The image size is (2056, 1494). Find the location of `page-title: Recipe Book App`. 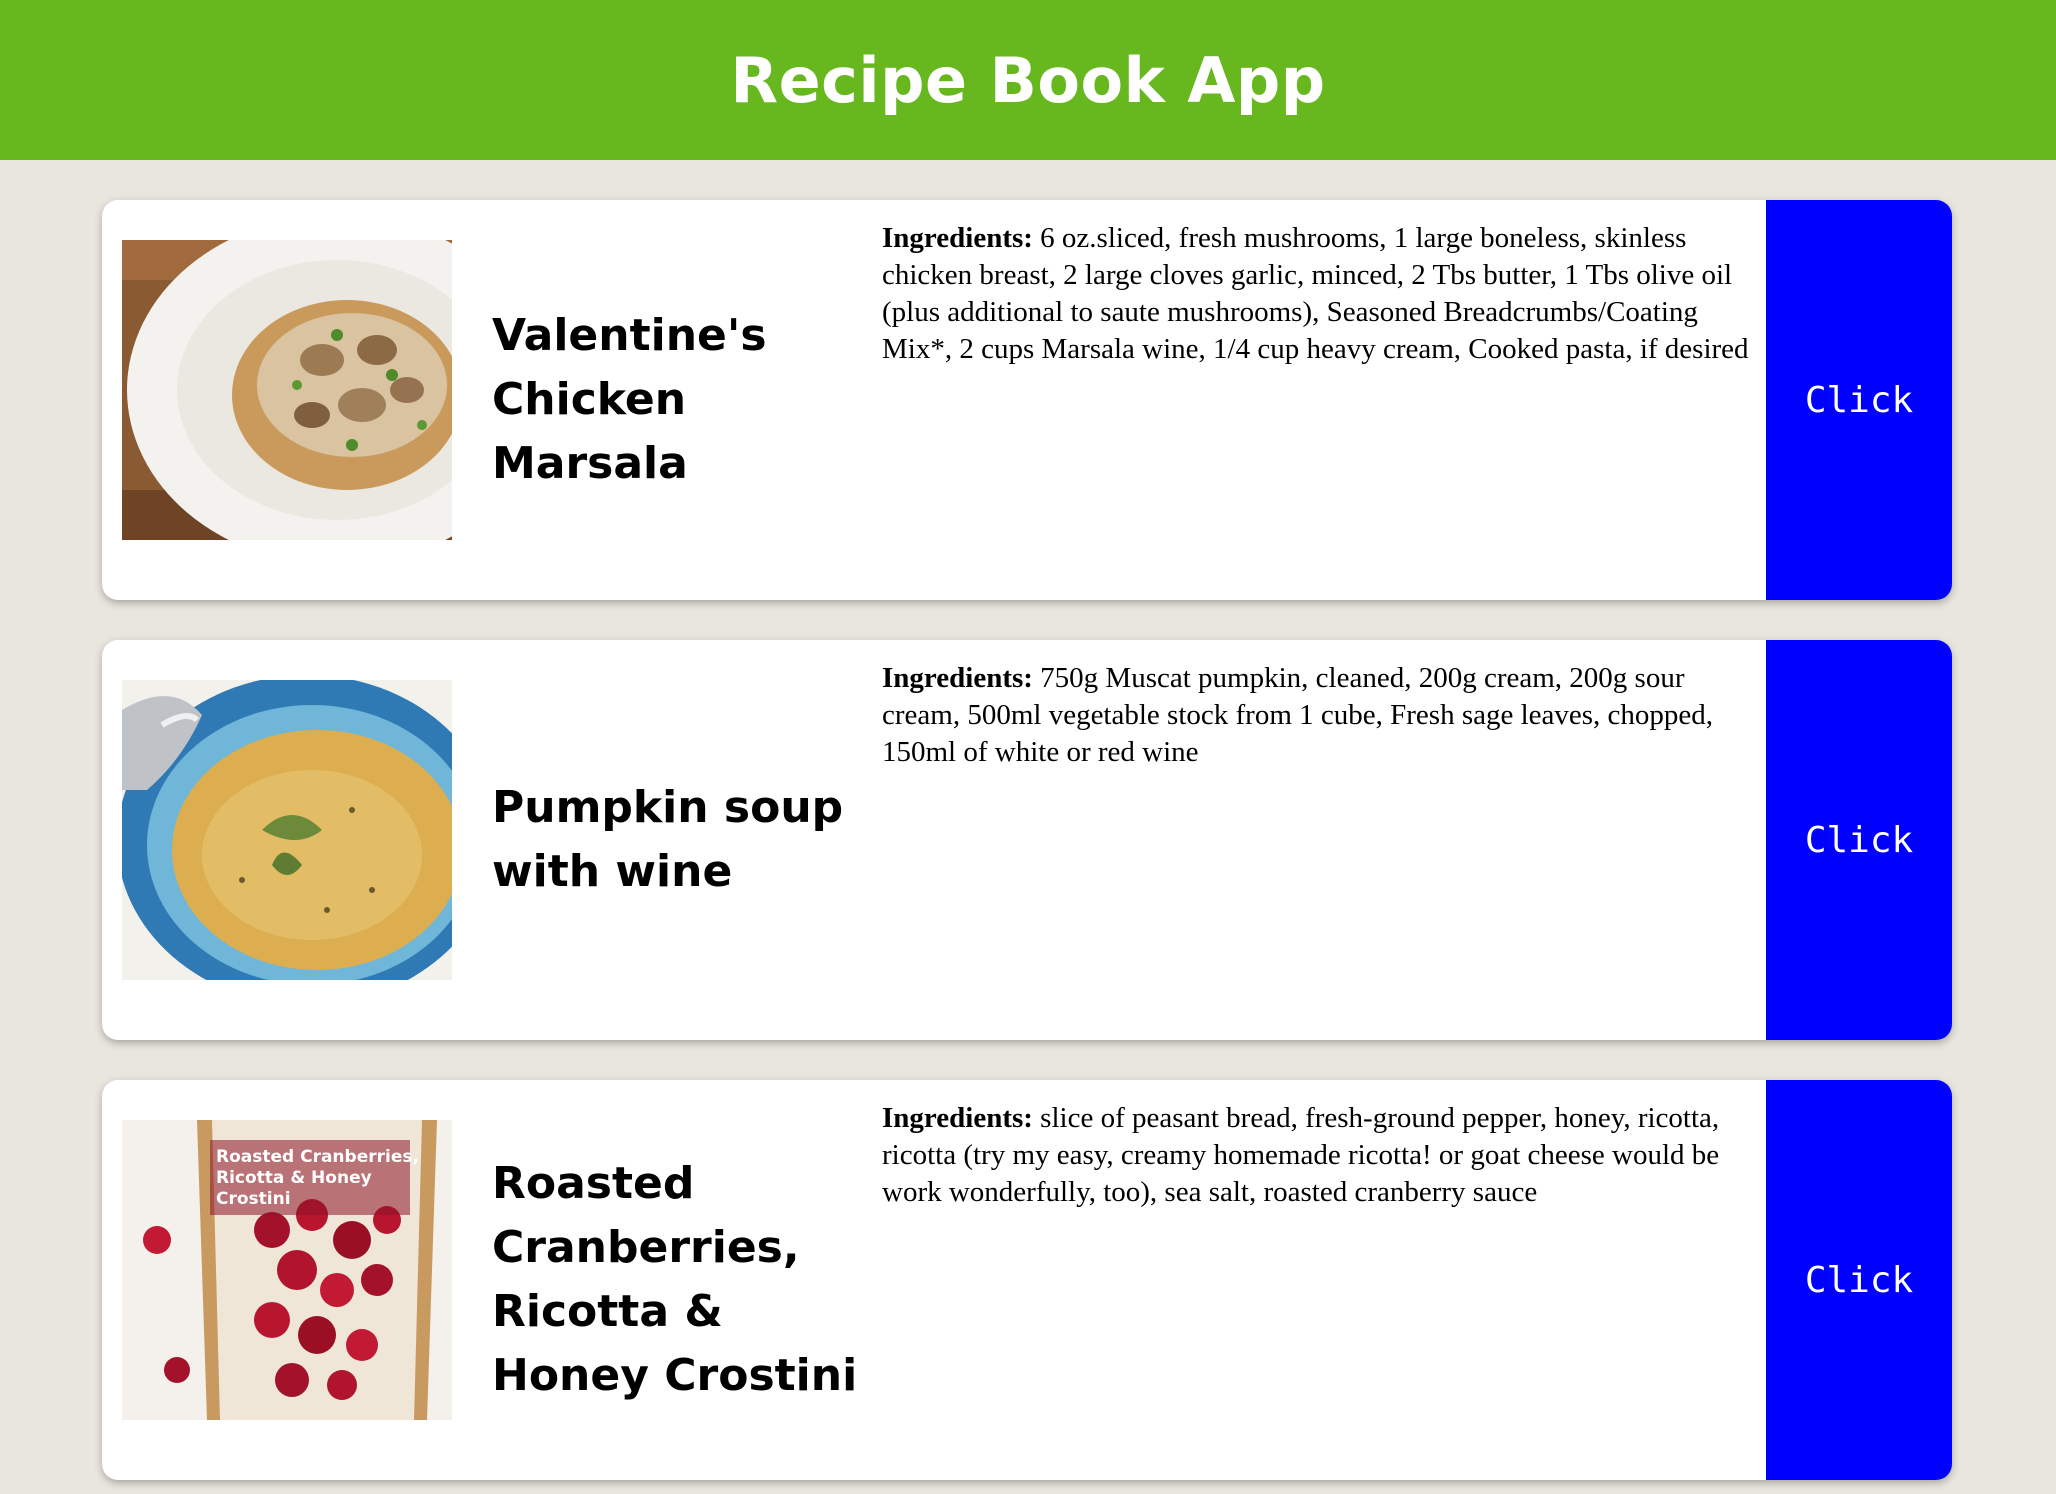

page-title: Recipe Book App is located at coordinates (1028, 80).